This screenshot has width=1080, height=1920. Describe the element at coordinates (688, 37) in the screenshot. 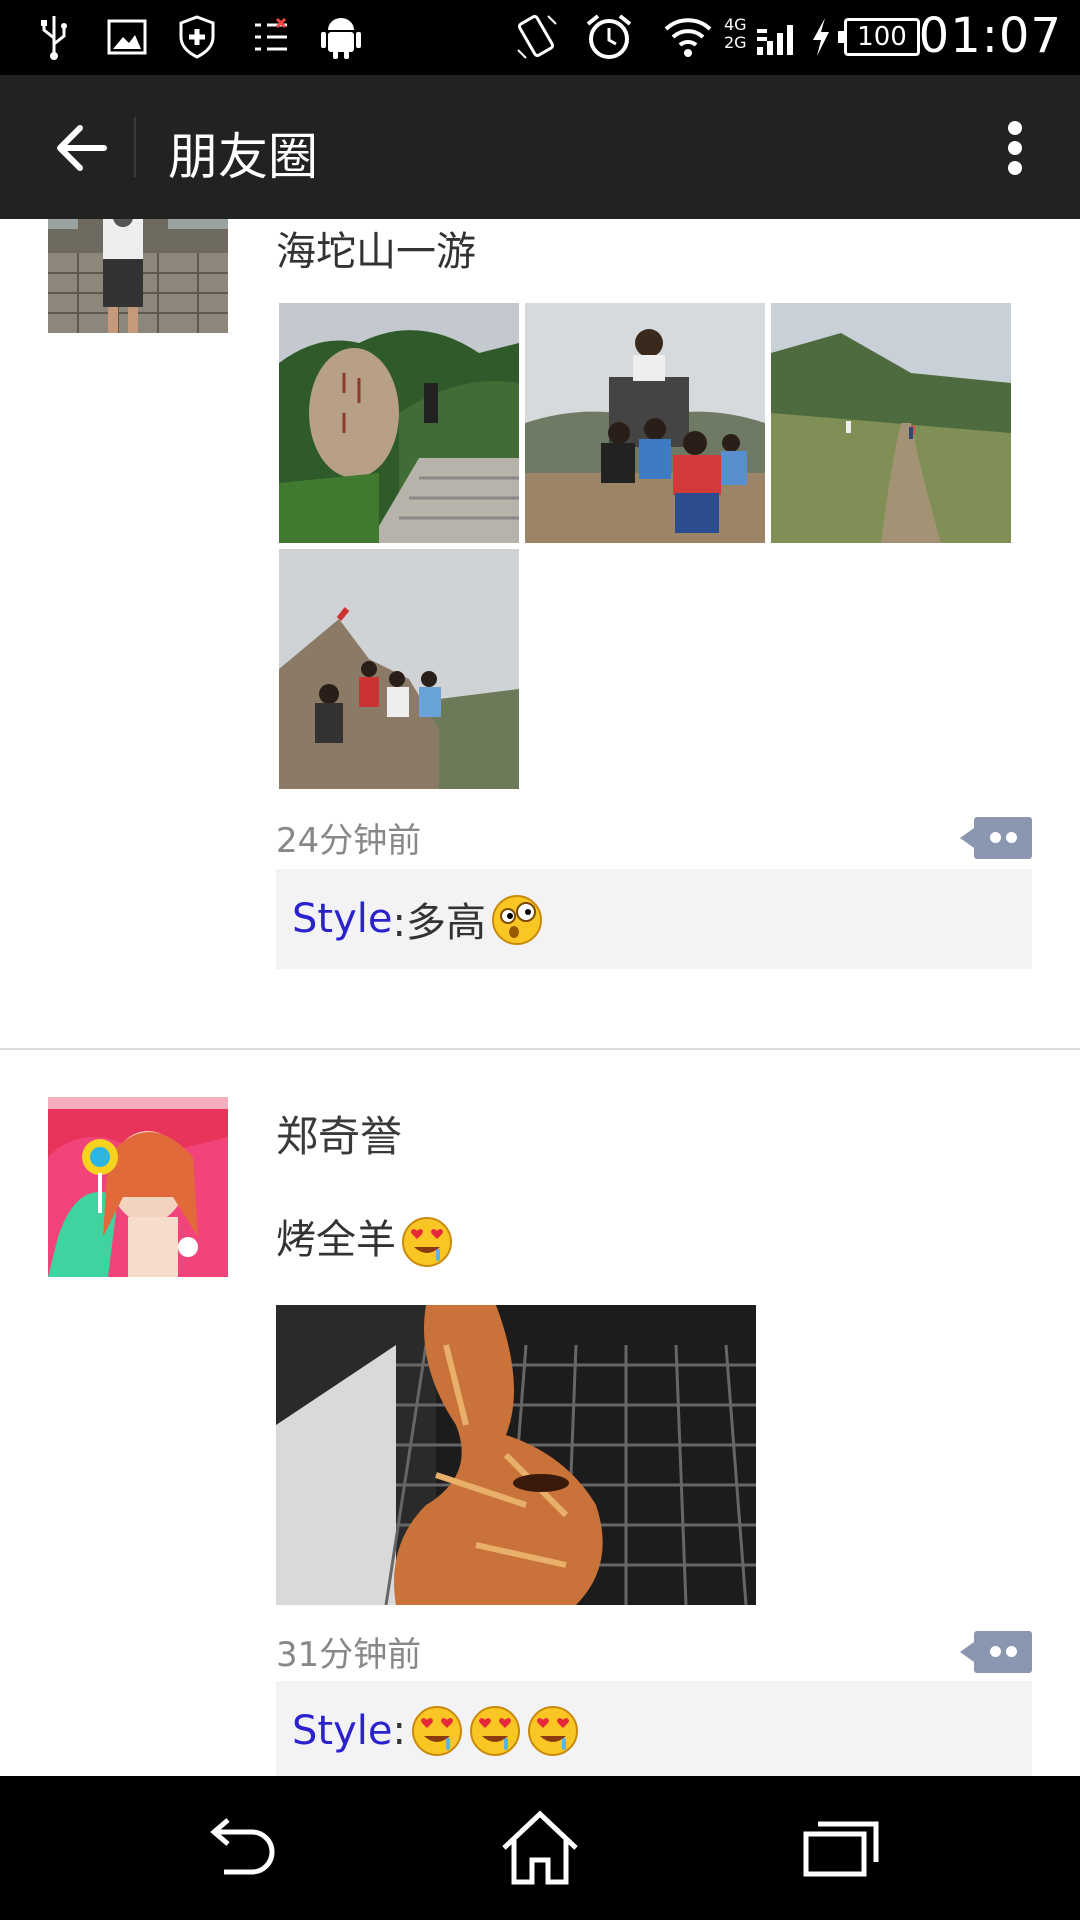

I see `wifi-icon` at that location.